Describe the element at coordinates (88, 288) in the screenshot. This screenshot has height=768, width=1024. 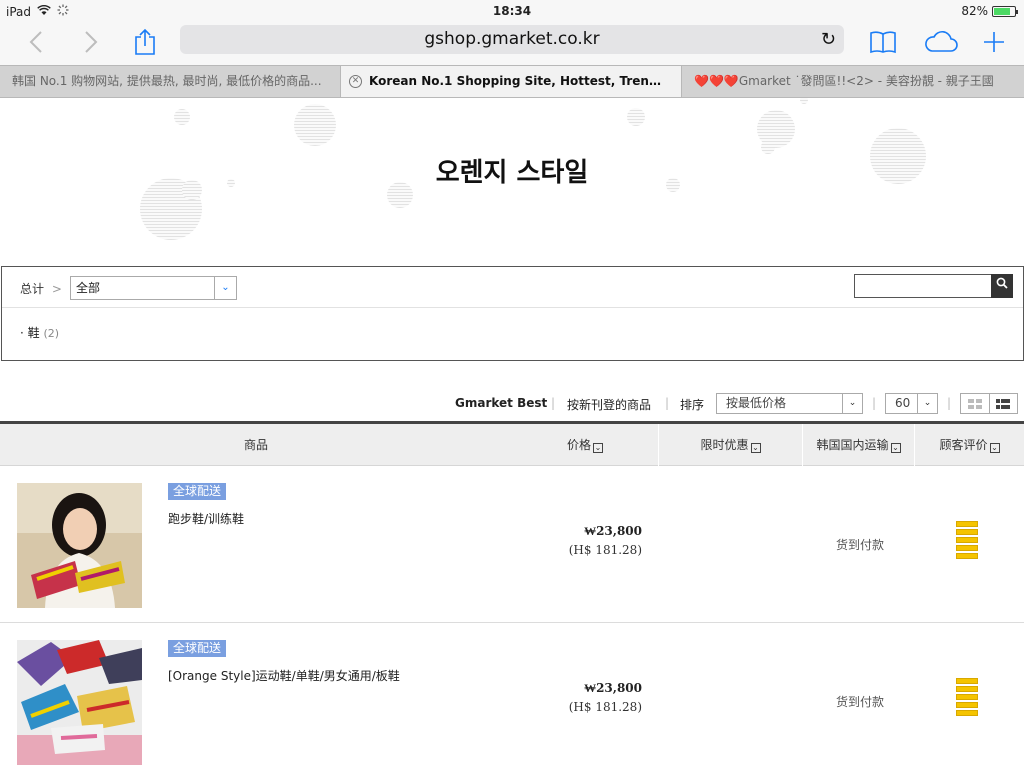
I see `category-select-value: 全部` at that location.